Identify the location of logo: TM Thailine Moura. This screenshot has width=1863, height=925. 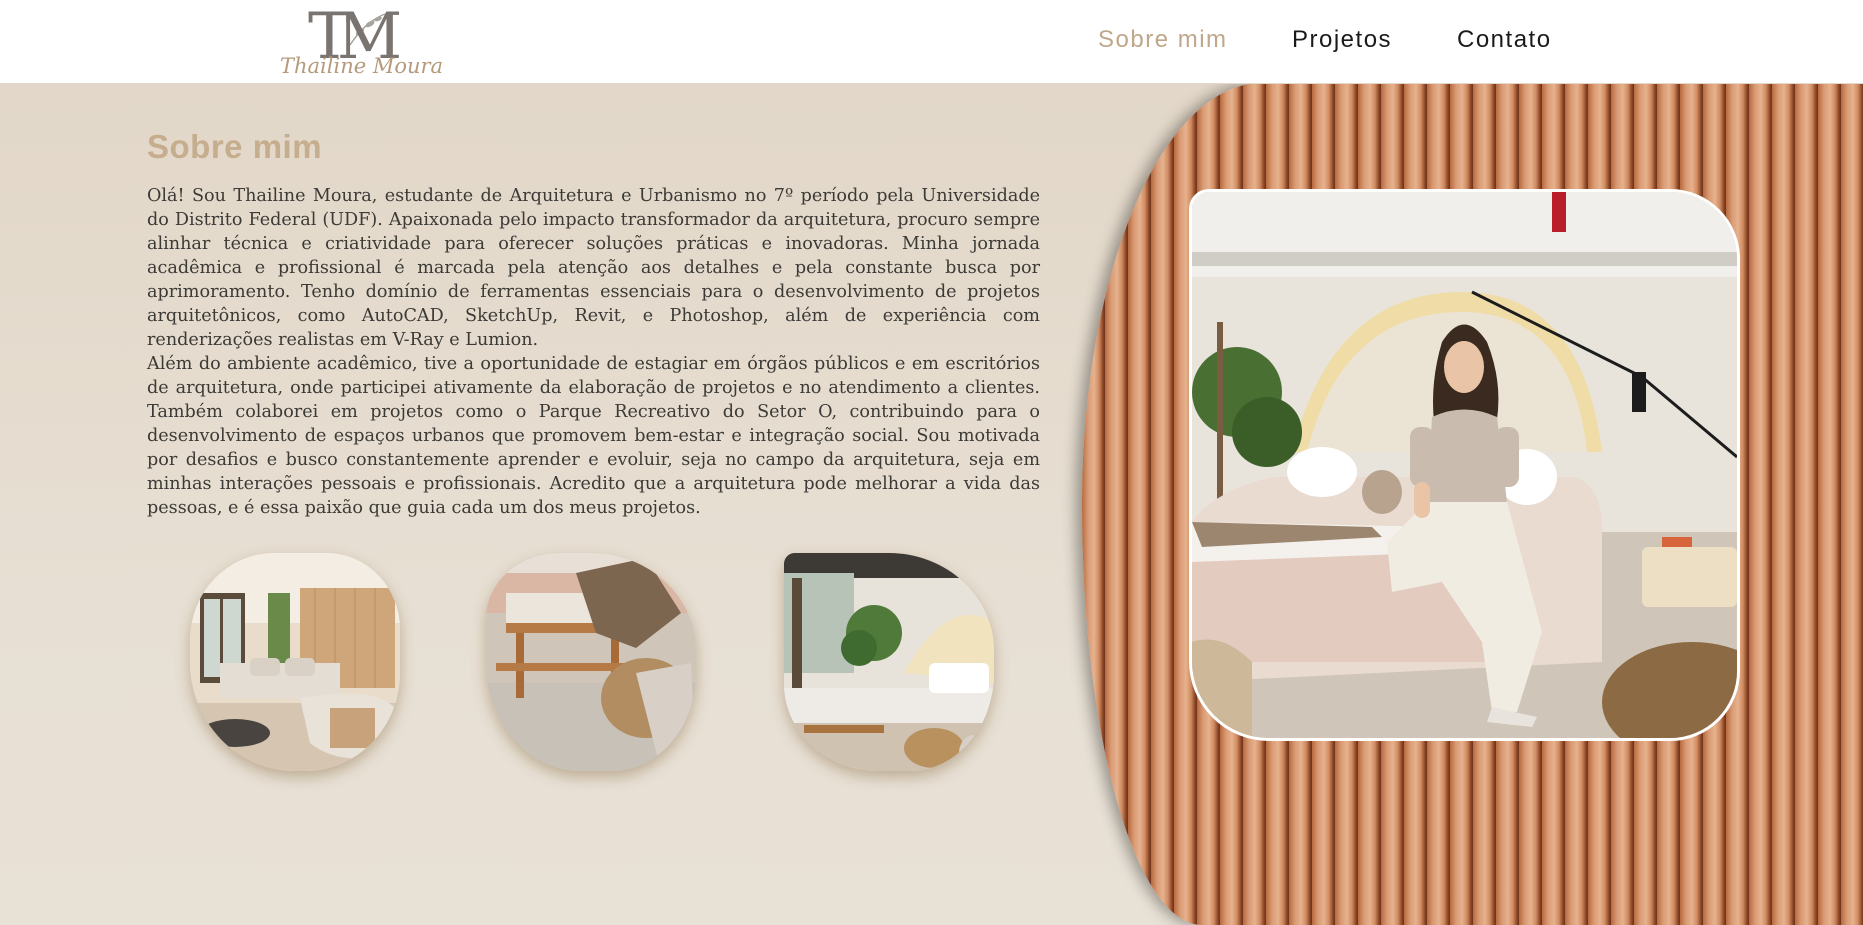
(362, 41).